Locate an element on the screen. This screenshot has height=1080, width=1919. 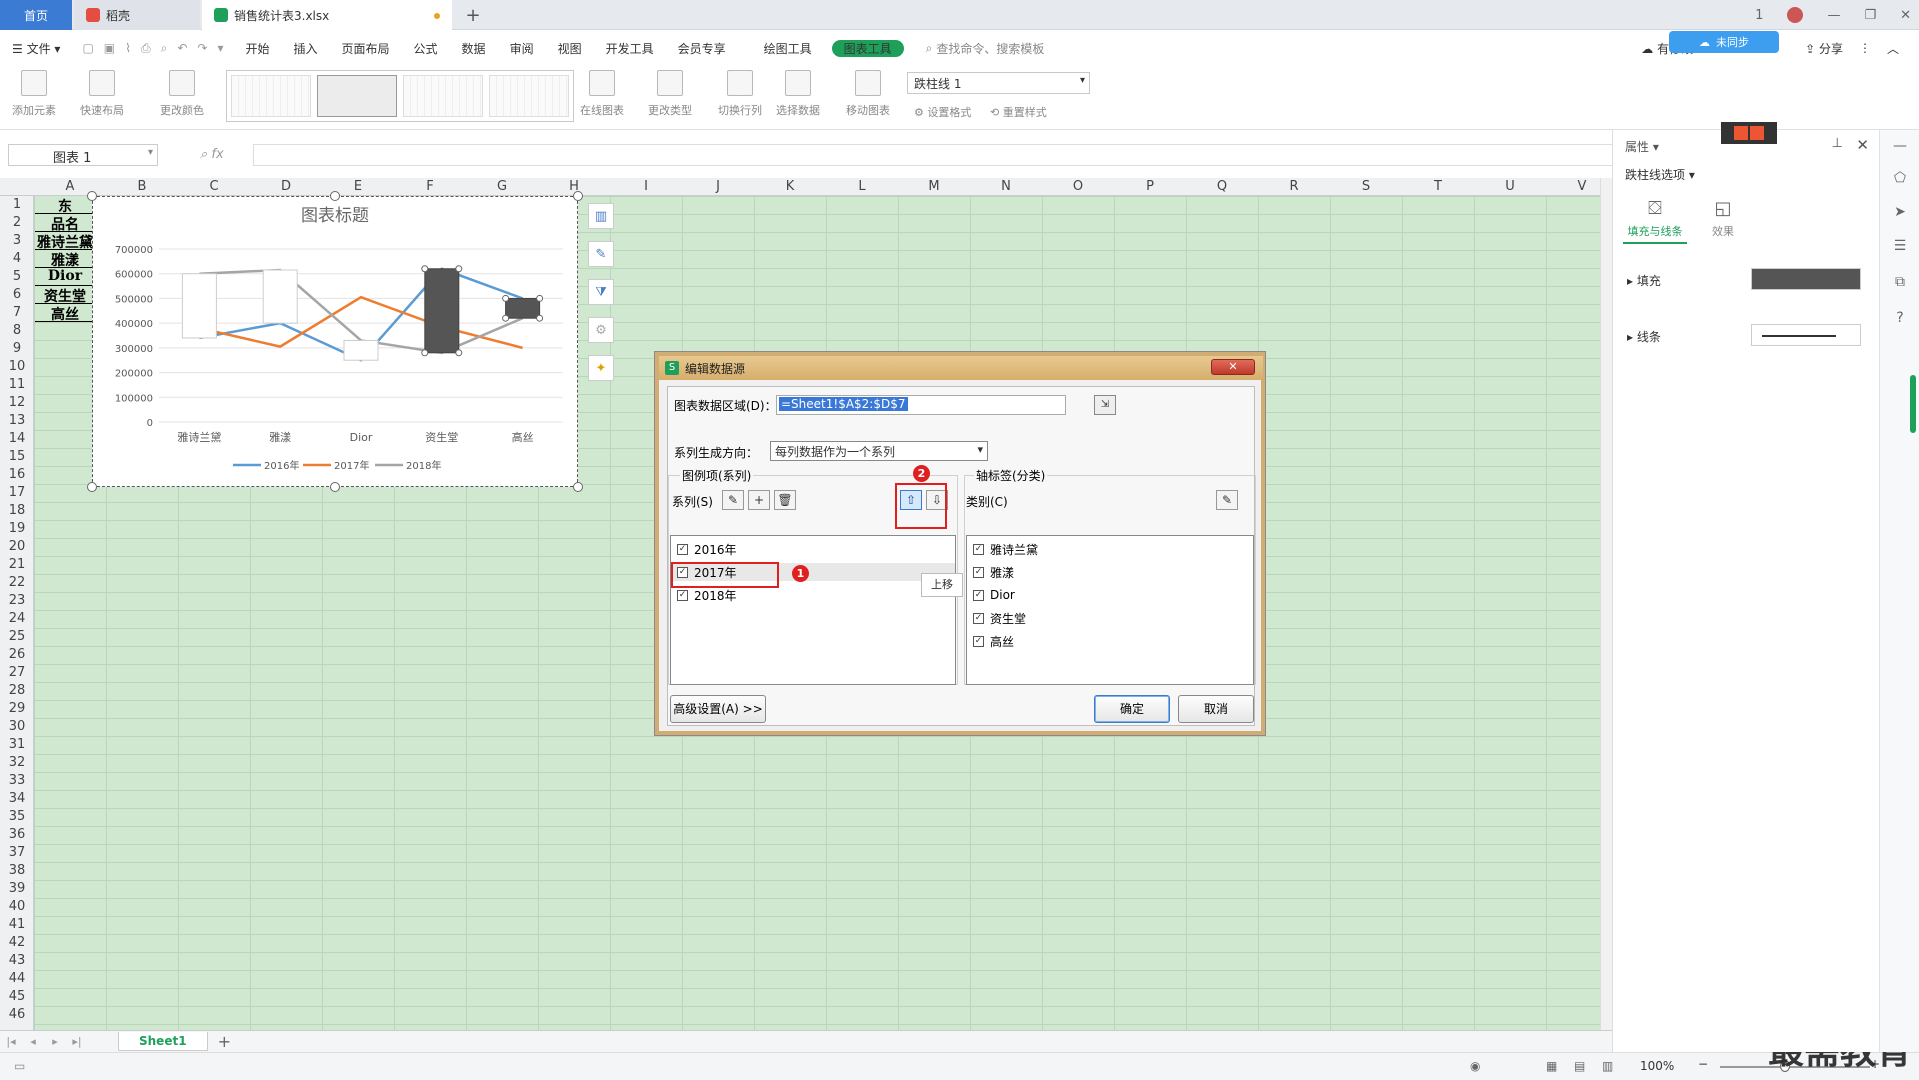
print-preview-icon: ⌕ is located at coordinates (164, 48).